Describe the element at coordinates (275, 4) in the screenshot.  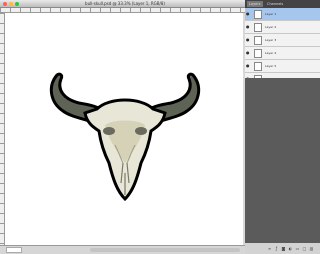
I see `tab-channels: Channels` at that location.